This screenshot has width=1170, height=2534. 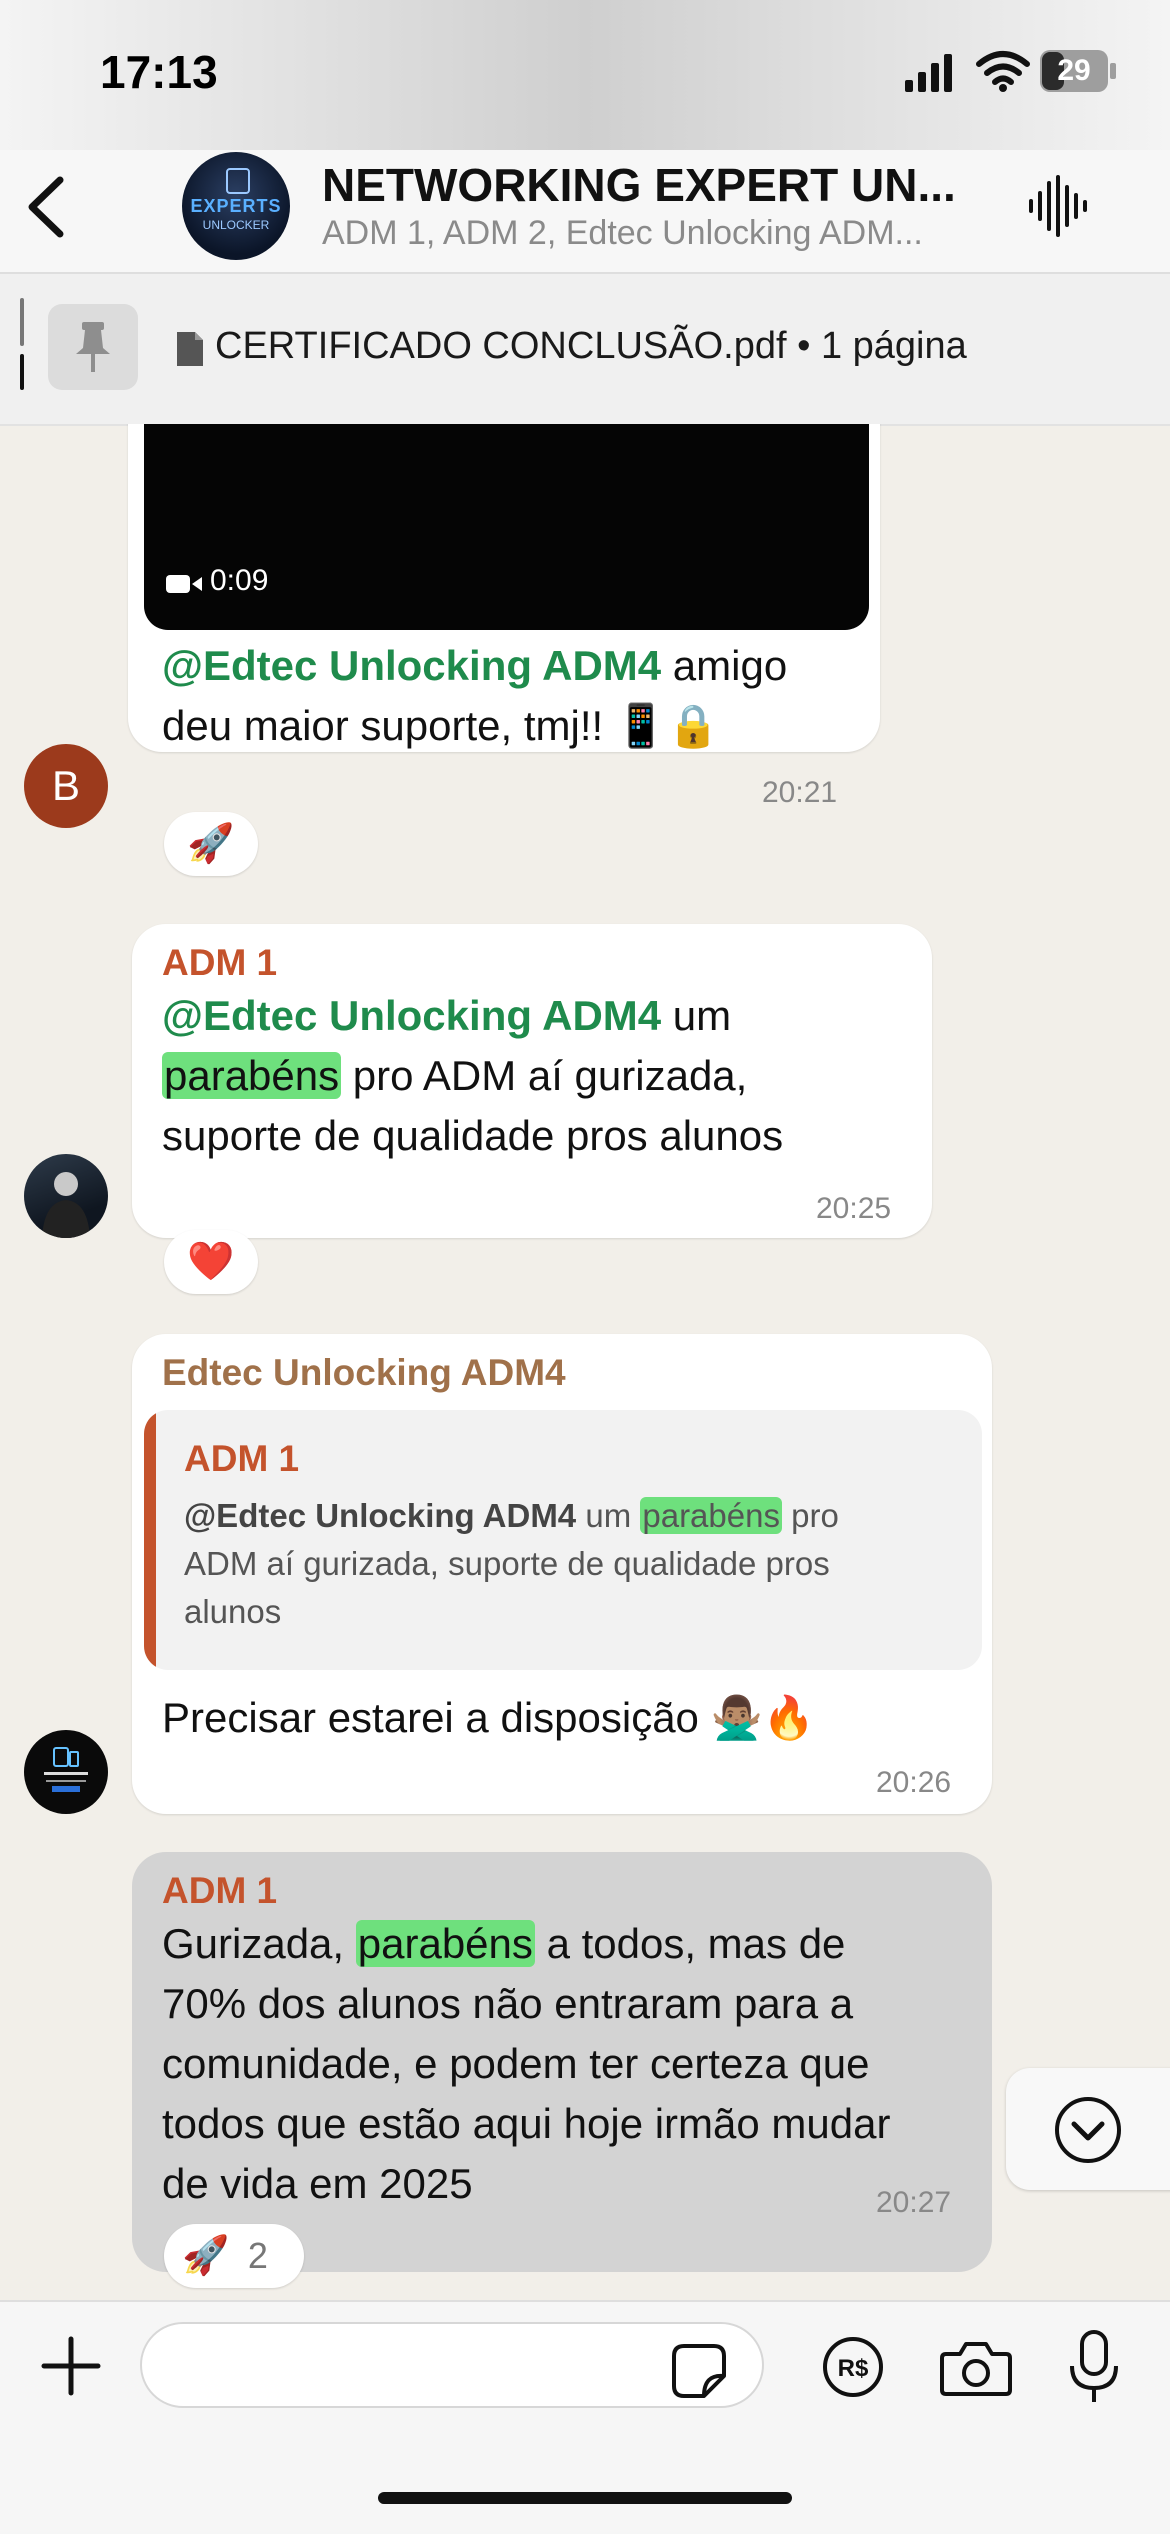 What do you see at coordinates (233, 1611) in the screenshot?
I see `quote-text-part: alunos` at bounding box center [233, 1611].